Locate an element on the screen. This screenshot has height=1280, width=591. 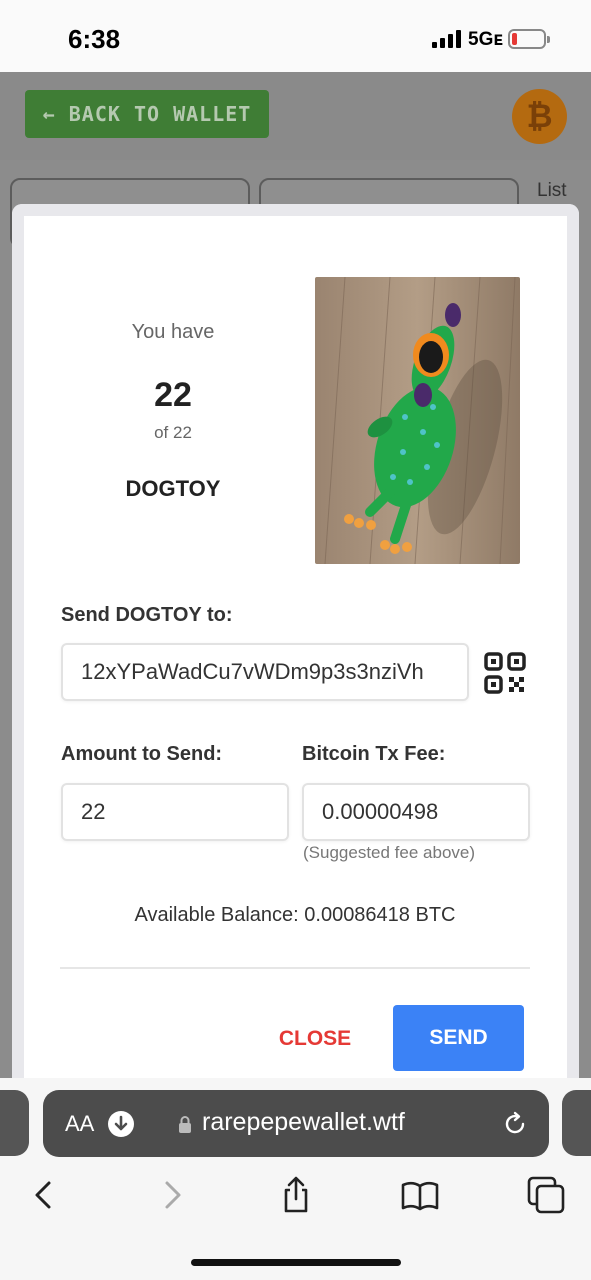
fee-label: Bitcoin Tx Fee: is located at coordinates (374, 754).